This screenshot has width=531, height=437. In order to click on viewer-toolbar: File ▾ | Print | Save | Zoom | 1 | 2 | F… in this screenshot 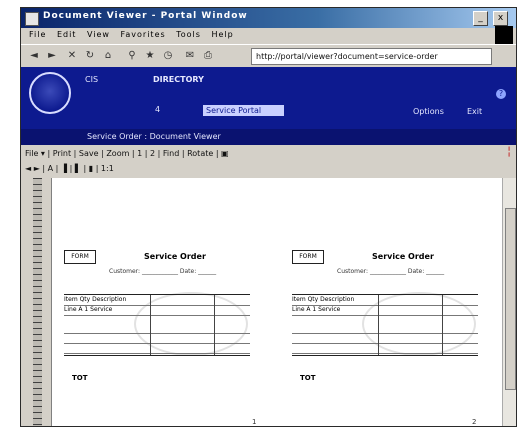, I will do `click(268, 162)`.